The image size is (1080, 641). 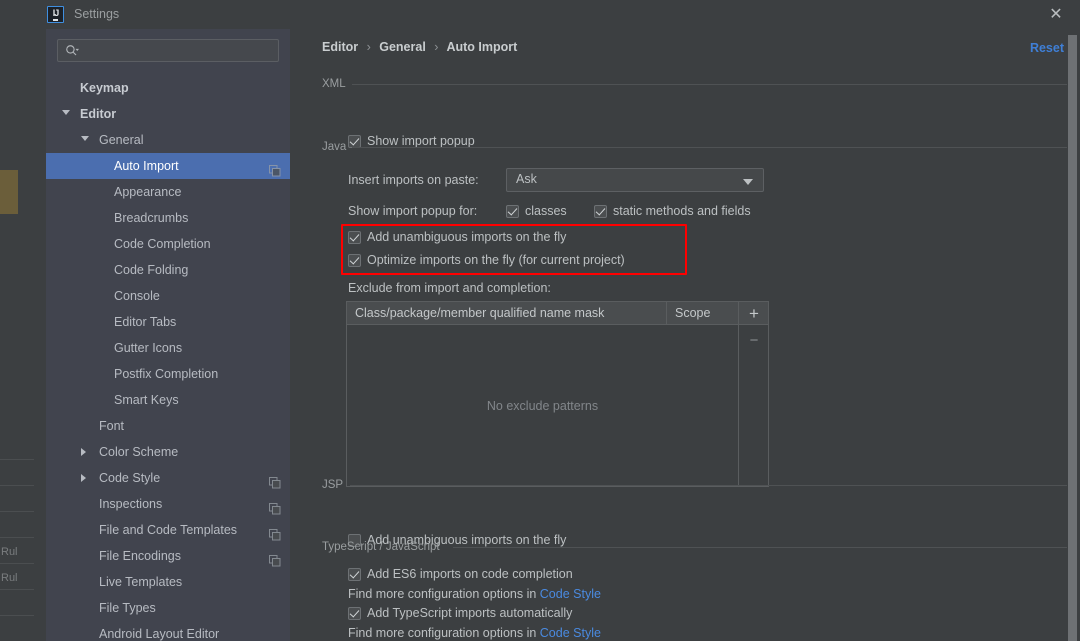 What do you see at coordinates (168, 114) in the screenshot?
I see `sidebar-item-editor: Editor` at bounding box center [168, 114].